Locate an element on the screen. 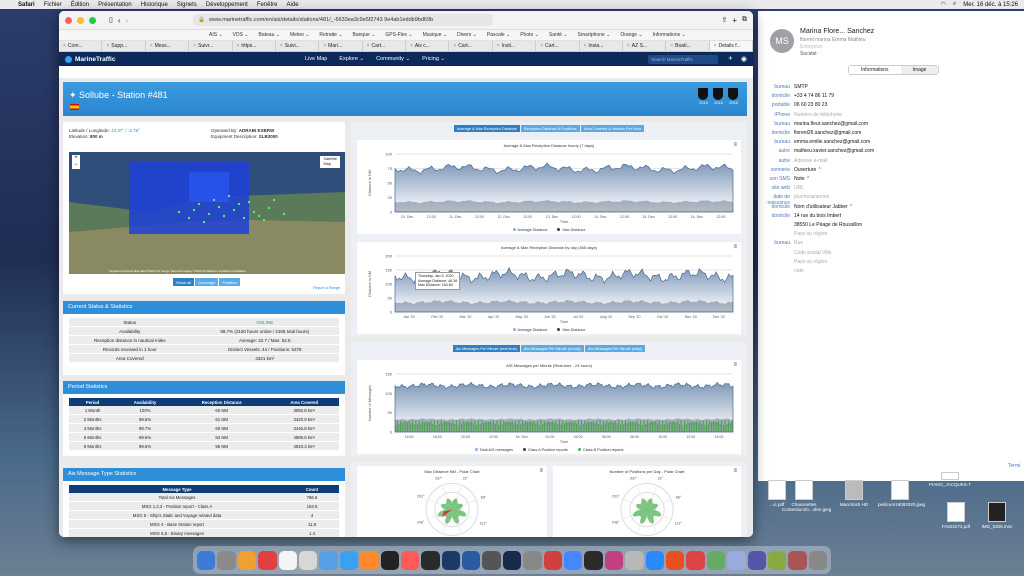 The image size is (1024, 576). field-value: mathieu.xavier.sanchez@gmail.com is located at coordinates (834, 151).